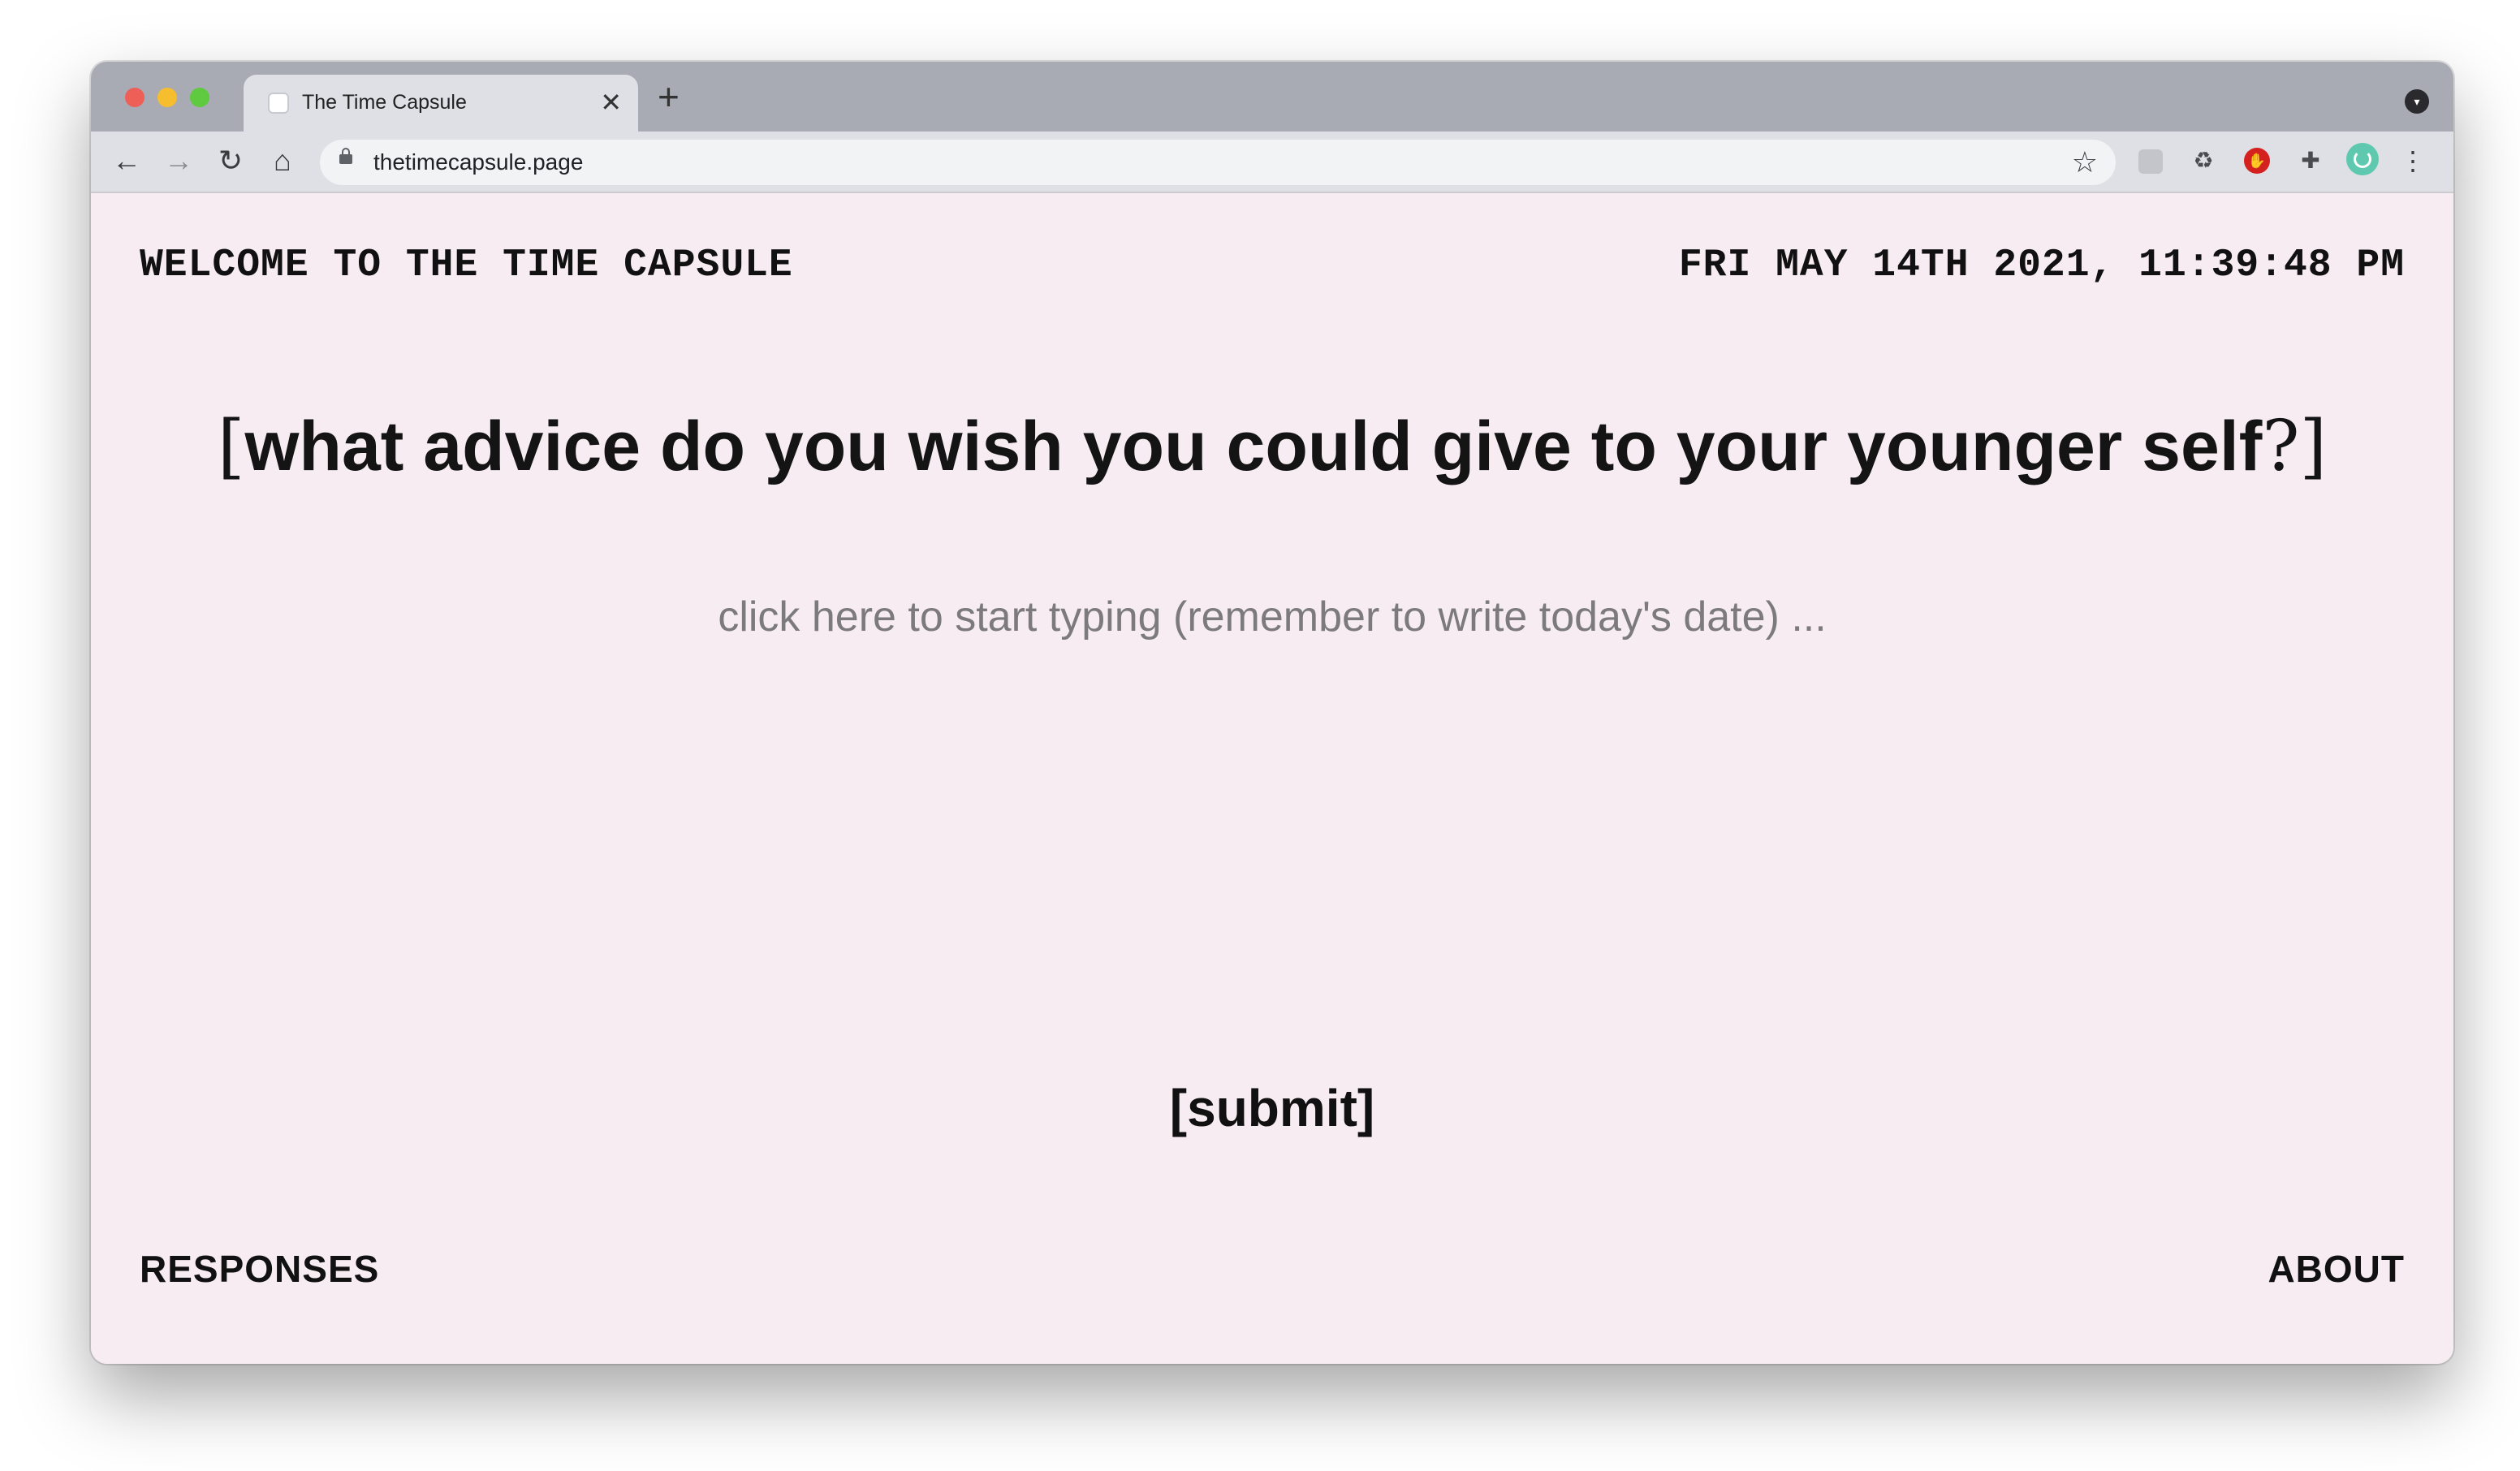  I want to click on submit-button: [submit], so click(1272, 1108).